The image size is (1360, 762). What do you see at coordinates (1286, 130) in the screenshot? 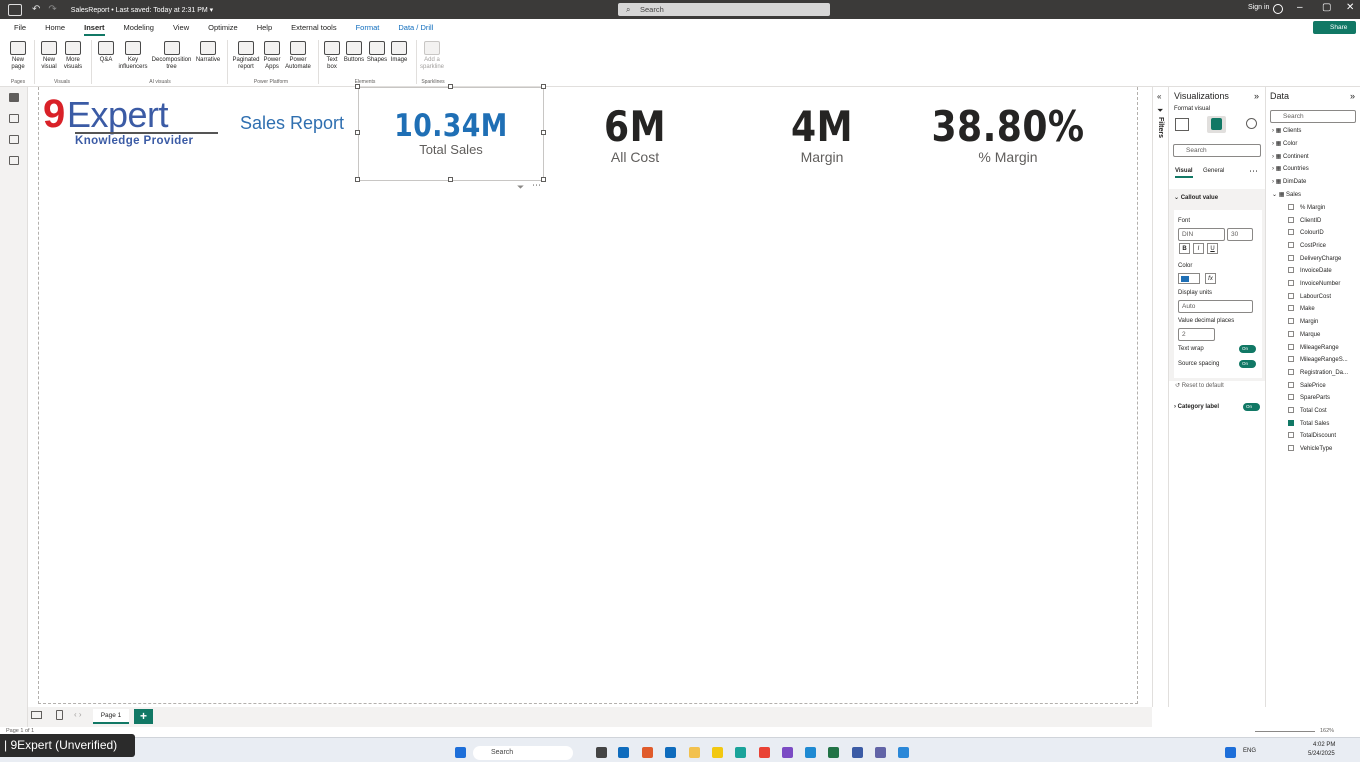
I see `table-clients: › ▦ Clients` at bounding box center [1286, 130].